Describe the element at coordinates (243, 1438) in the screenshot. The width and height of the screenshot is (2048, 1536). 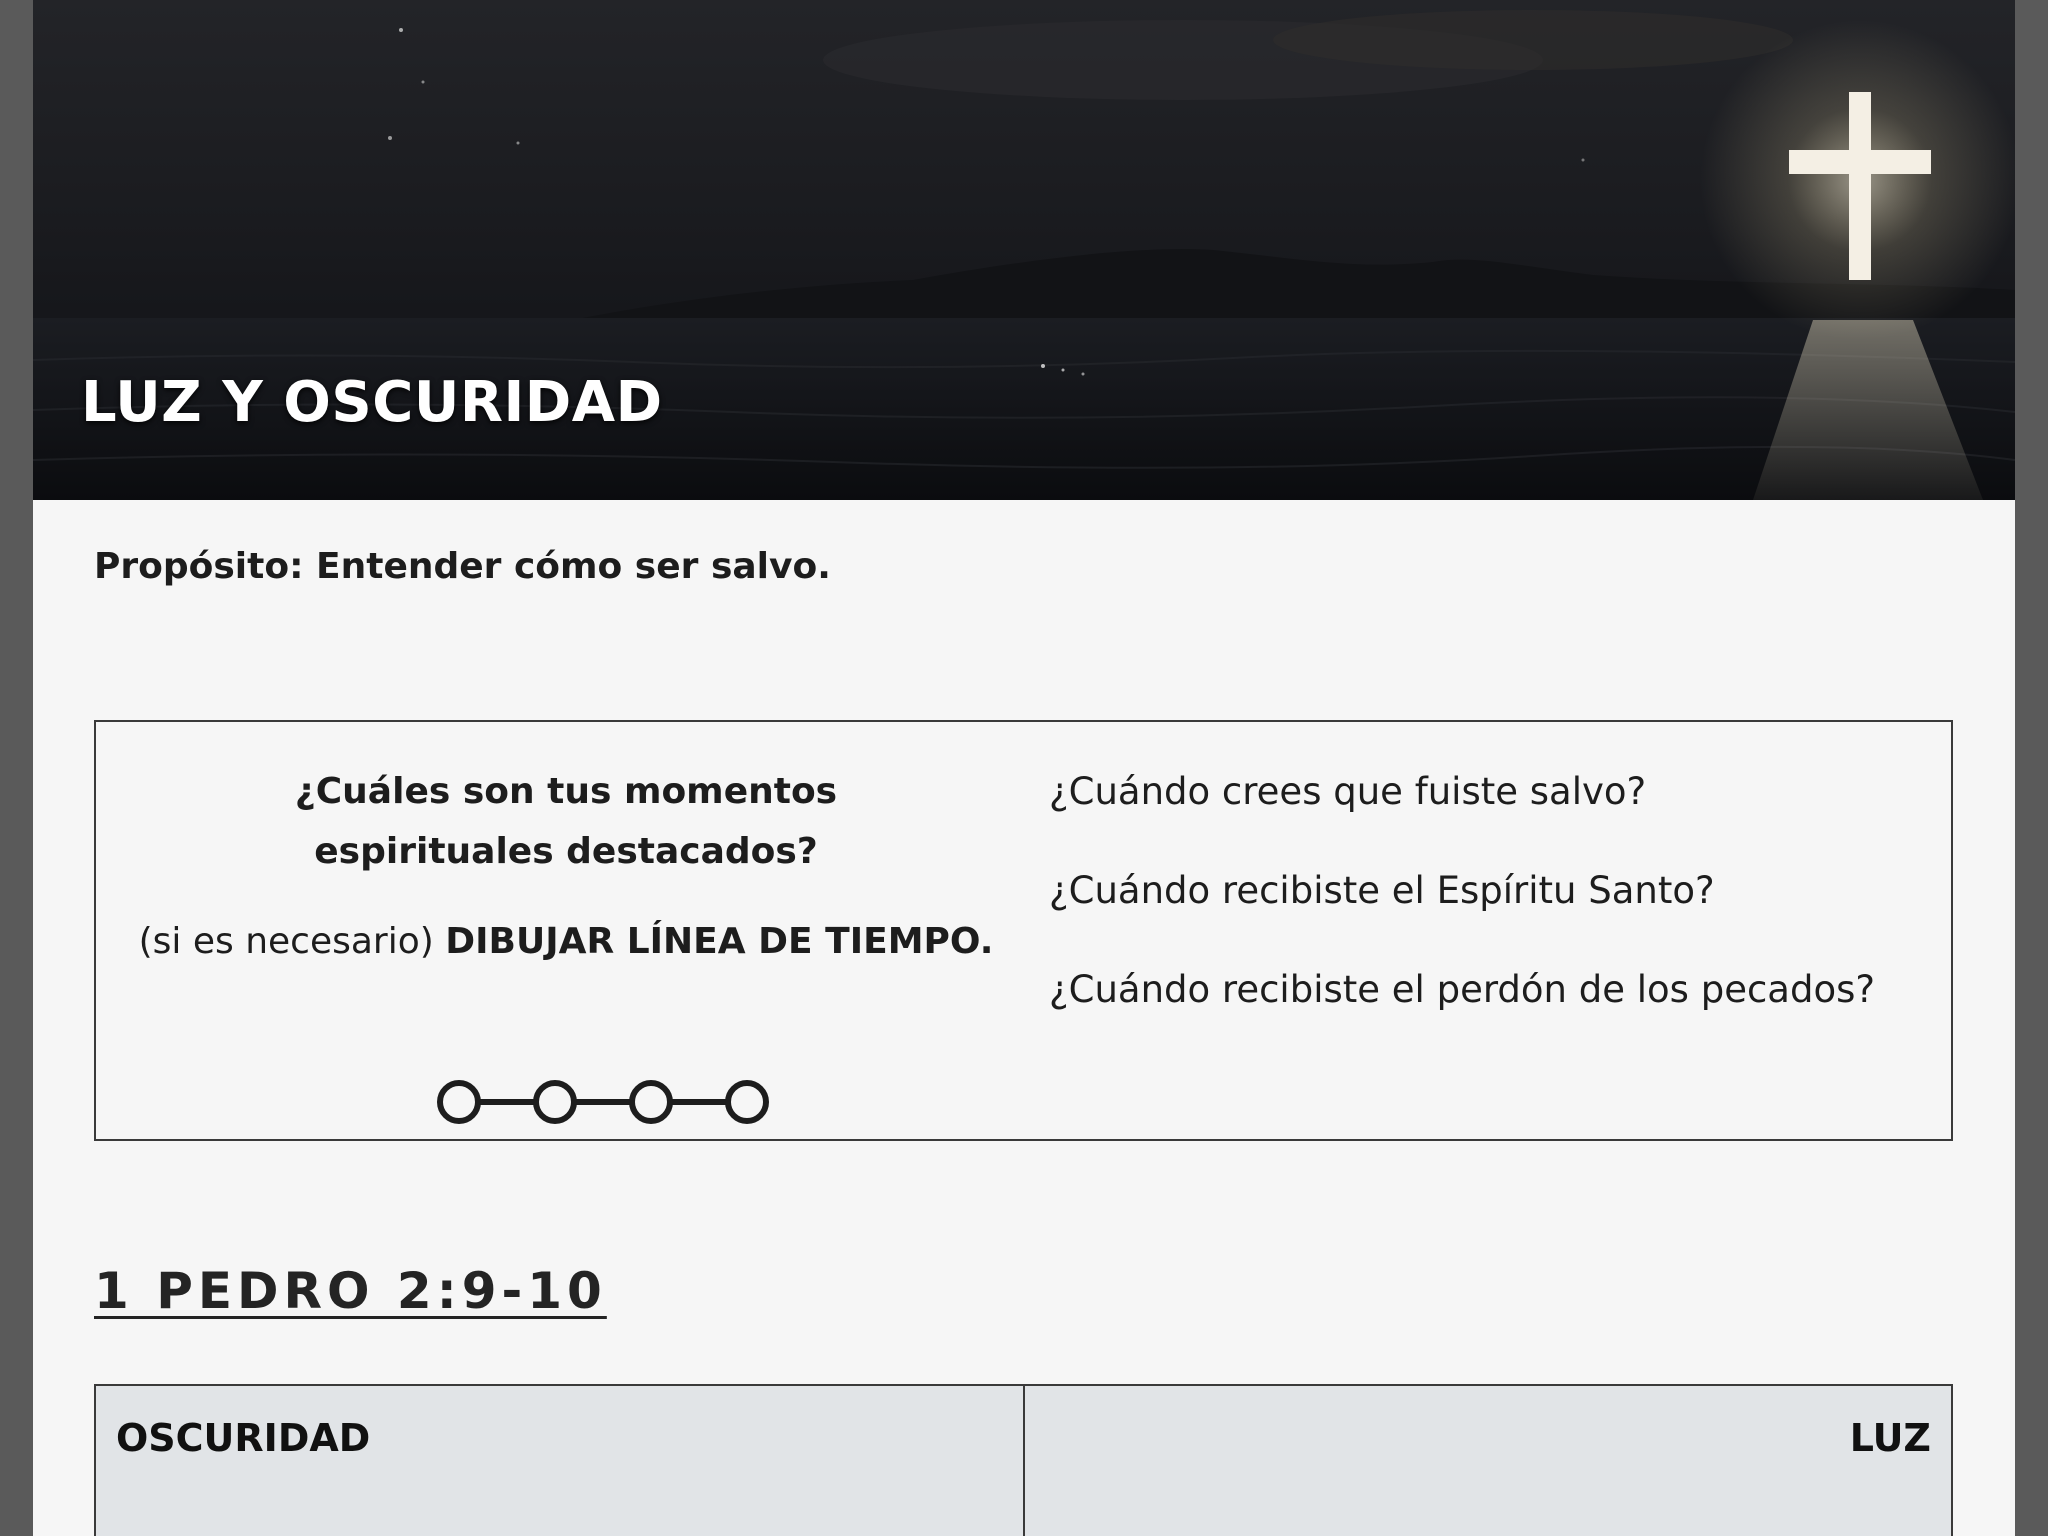
I see `column-header-darkness: OSCURIDAD` at that location.